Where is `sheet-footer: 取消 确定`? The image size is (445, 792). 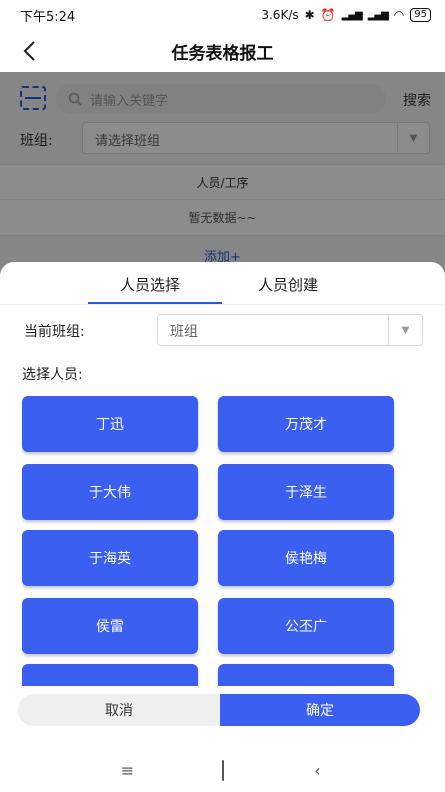
sheet-footer: 取消 确定 is located at coordinates (219, 710).